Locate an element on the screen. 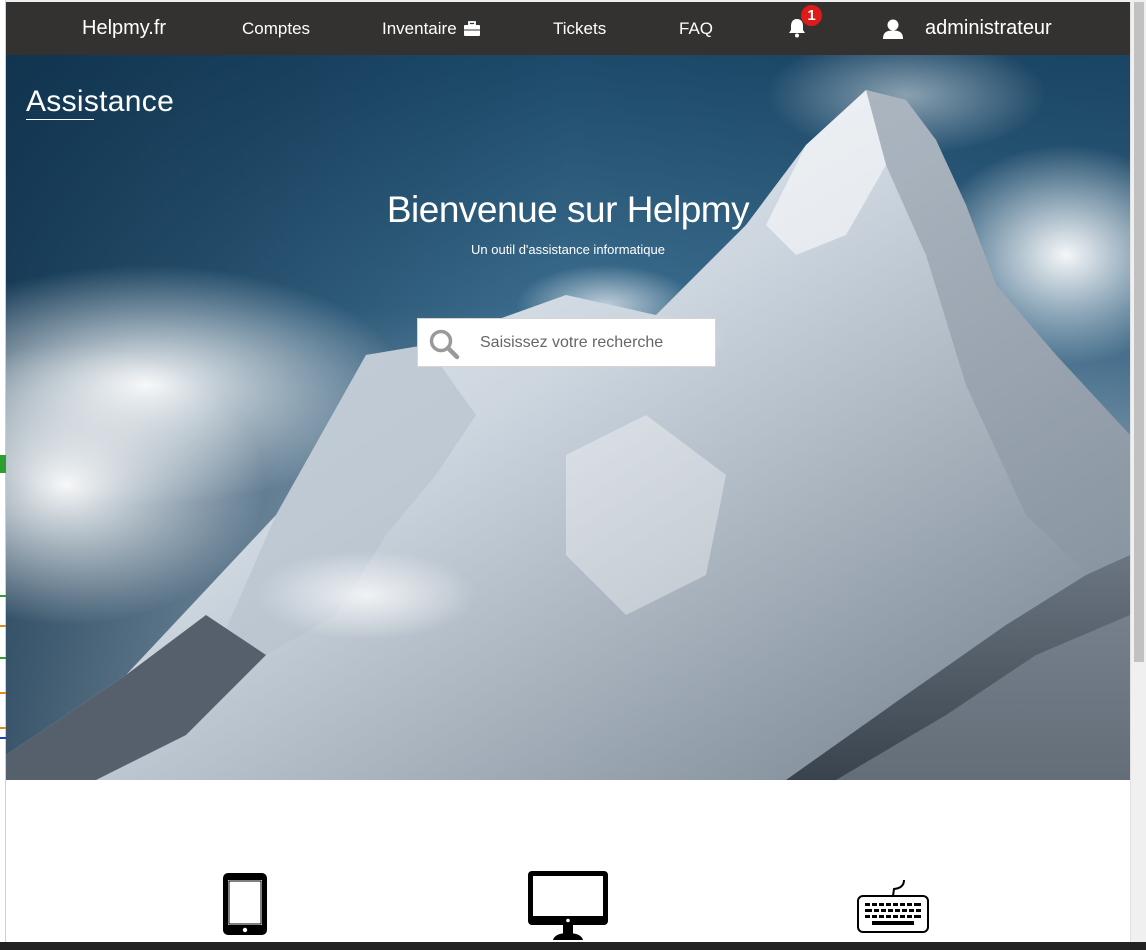 This screenshot has height=950, width=1146. user-menu: administrateur is located at coordinates (967, 28).